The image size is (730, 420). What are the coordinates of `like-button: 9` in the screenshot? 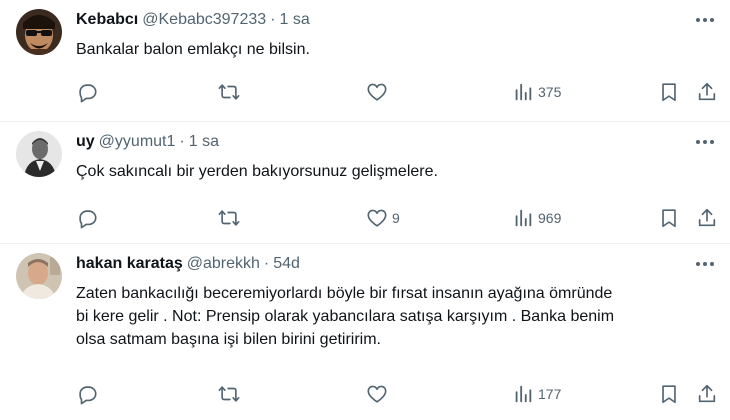 It's located at (383, 218).